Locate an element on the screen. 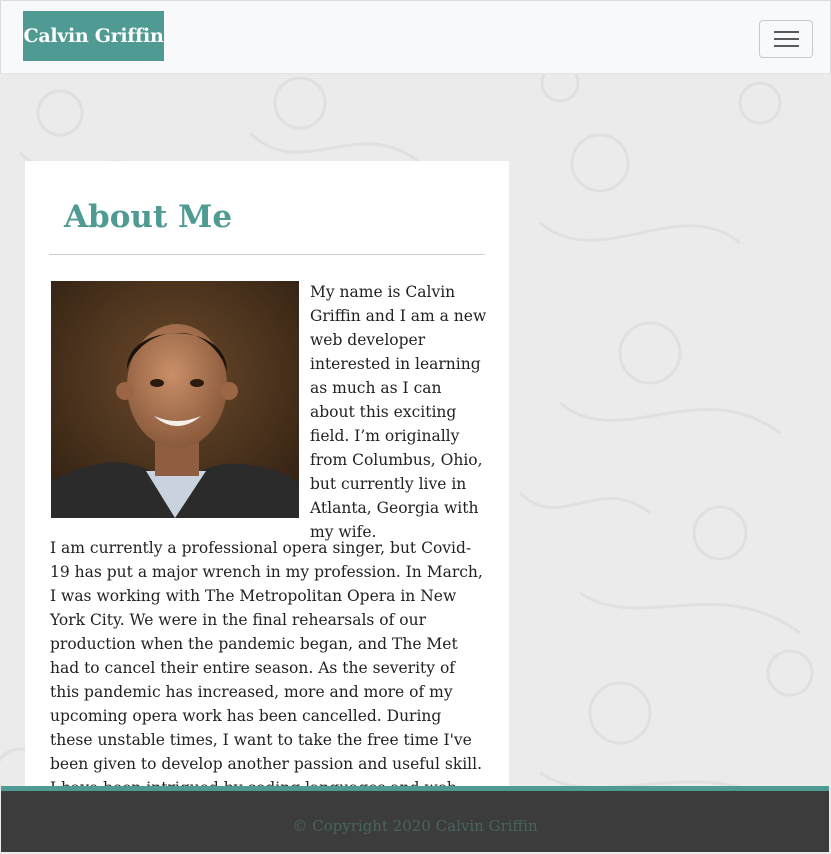  portrait-image is located at coordinates (175, 399).